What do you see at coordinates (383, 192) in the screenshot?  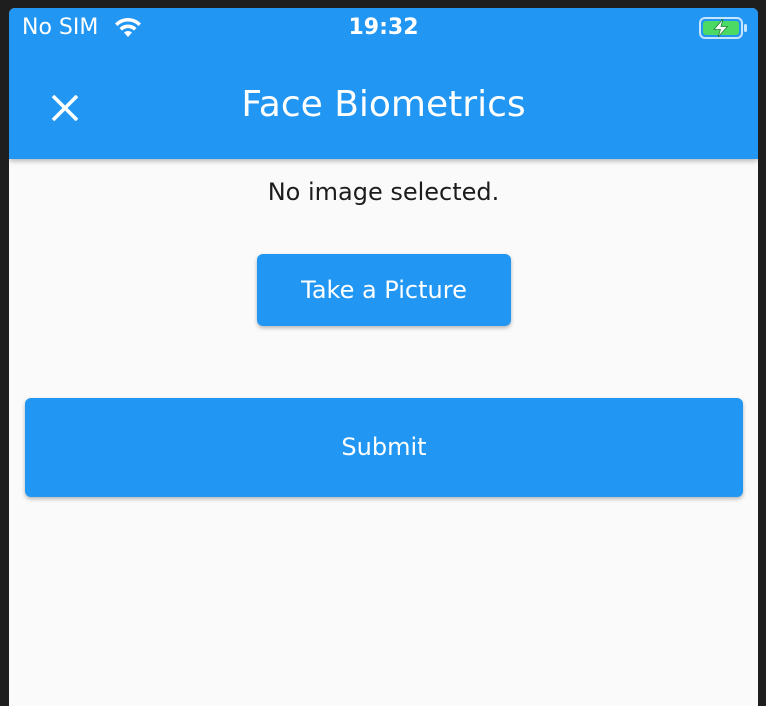 I see `image-status-text: No image selected.` at bounding box center [383, 192].